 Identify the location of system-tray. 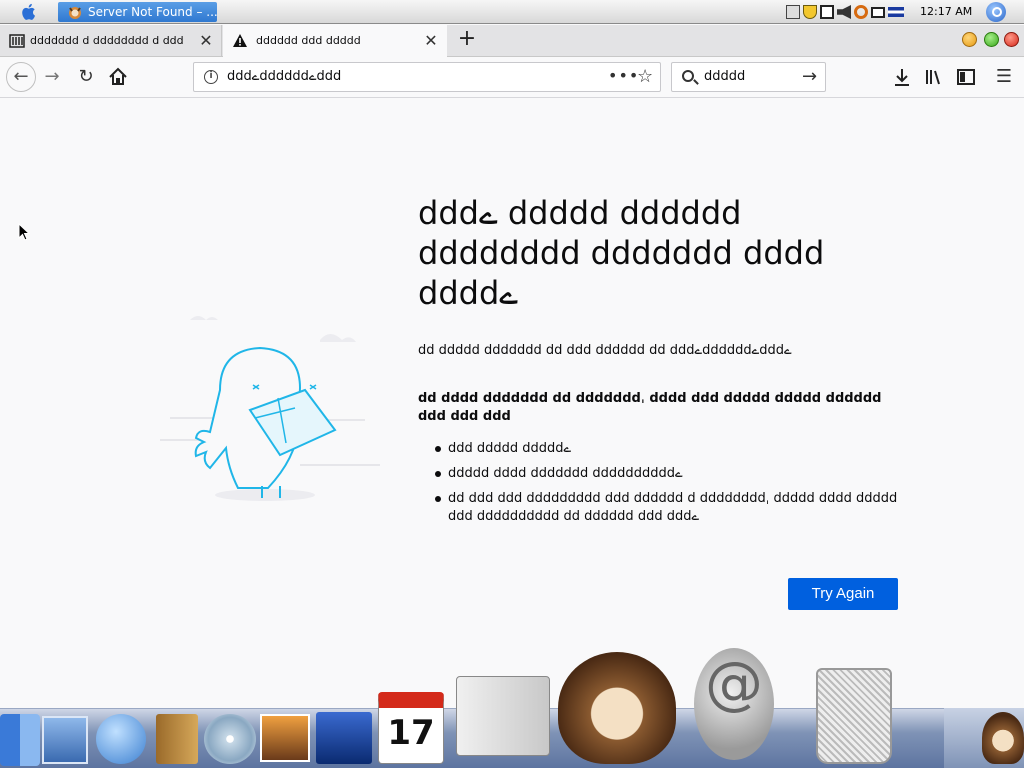
(845, 12).